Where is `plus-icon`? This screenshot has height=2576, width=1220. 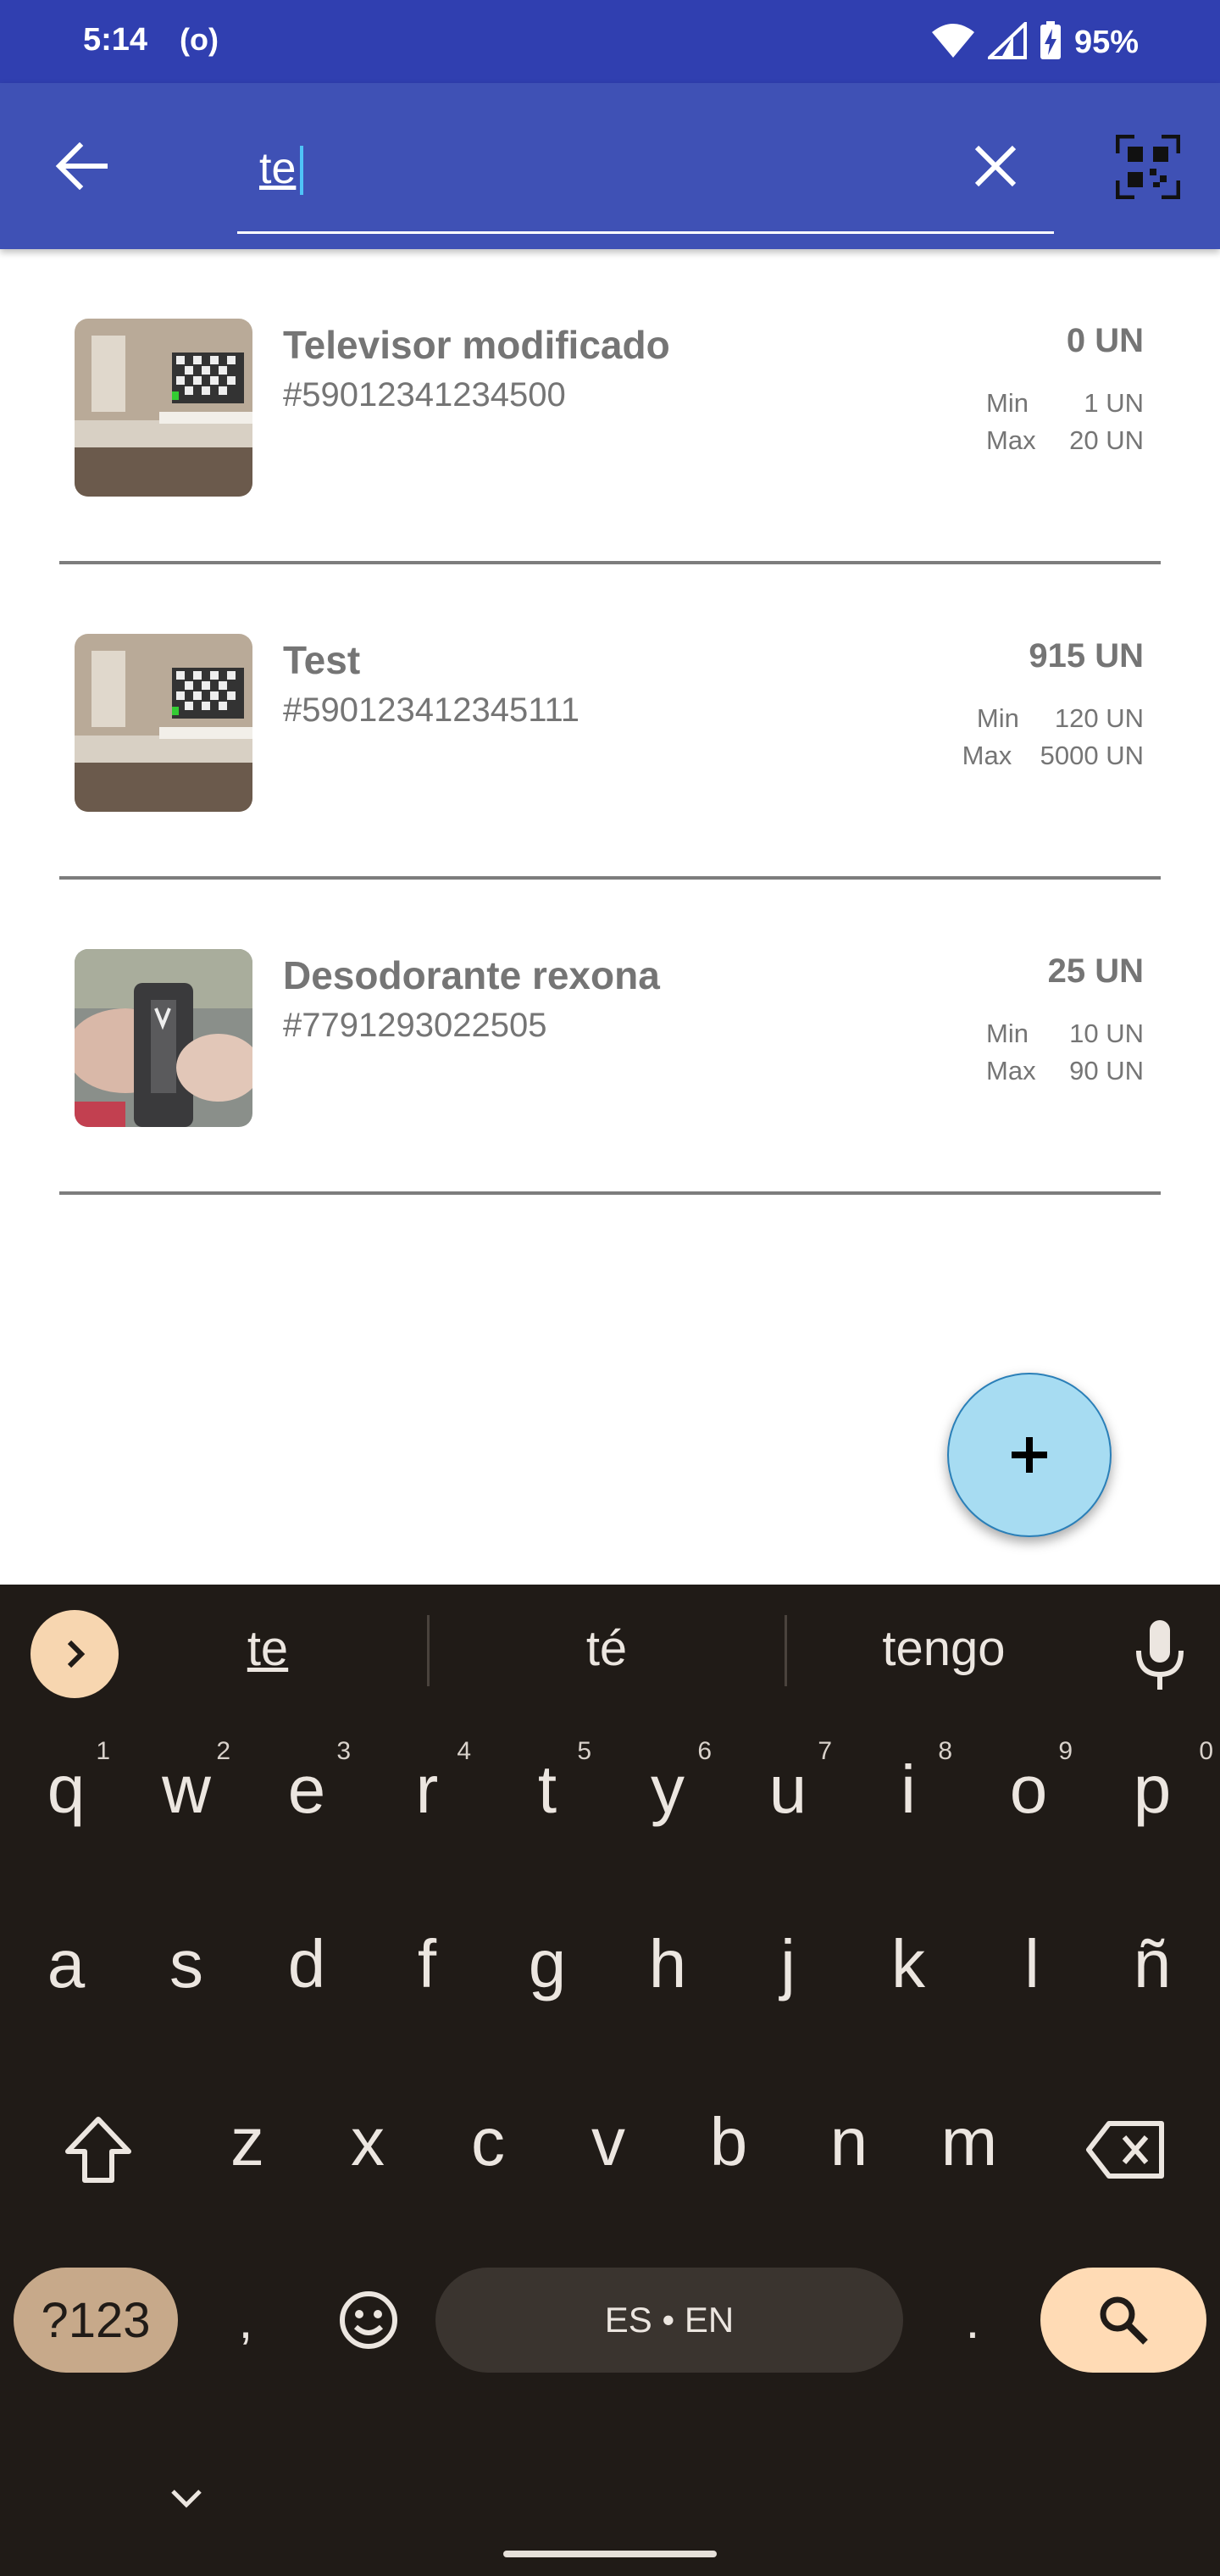 plus-icon is located at coordinates (1029, 1455).